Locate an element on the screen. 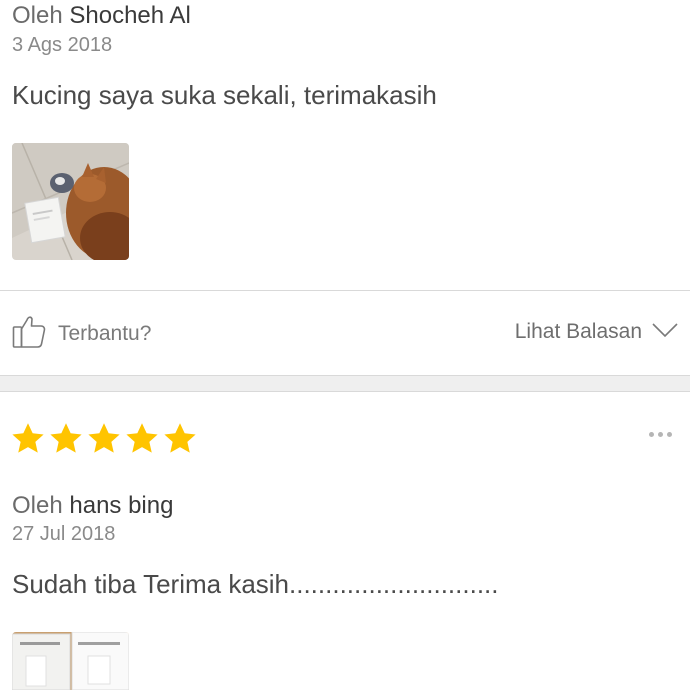 The height and width of the screenshot is (690, 690). star-rating is located at coordinates (104, 439).